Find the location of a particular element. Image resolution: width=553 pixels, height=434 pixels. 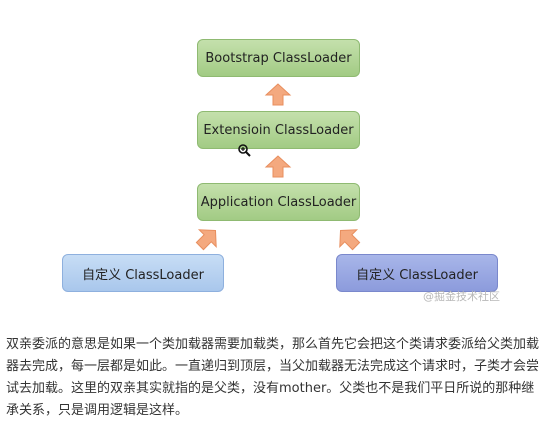

arrow-custom1-to-application is located at coordinates (206, 240).